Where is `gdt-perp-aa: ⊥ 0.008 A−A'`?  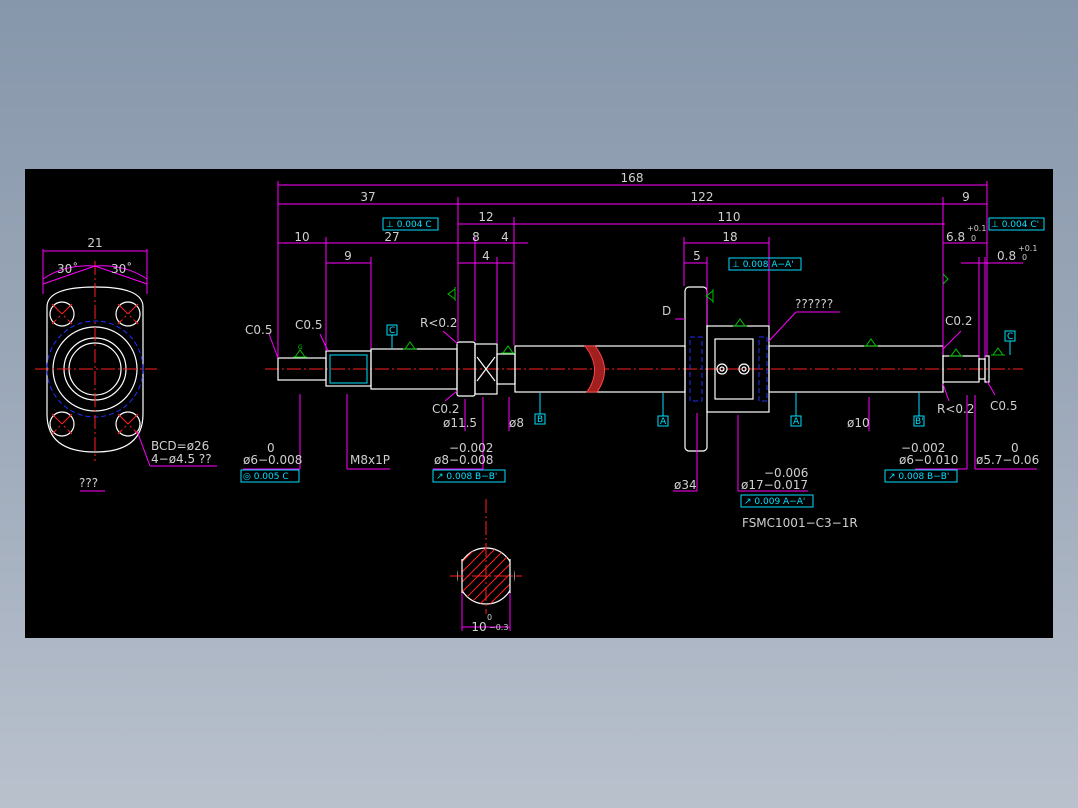
gdt-perp-aa: ⊥ 0.008 A−A' is located at coordinates (763, 265).